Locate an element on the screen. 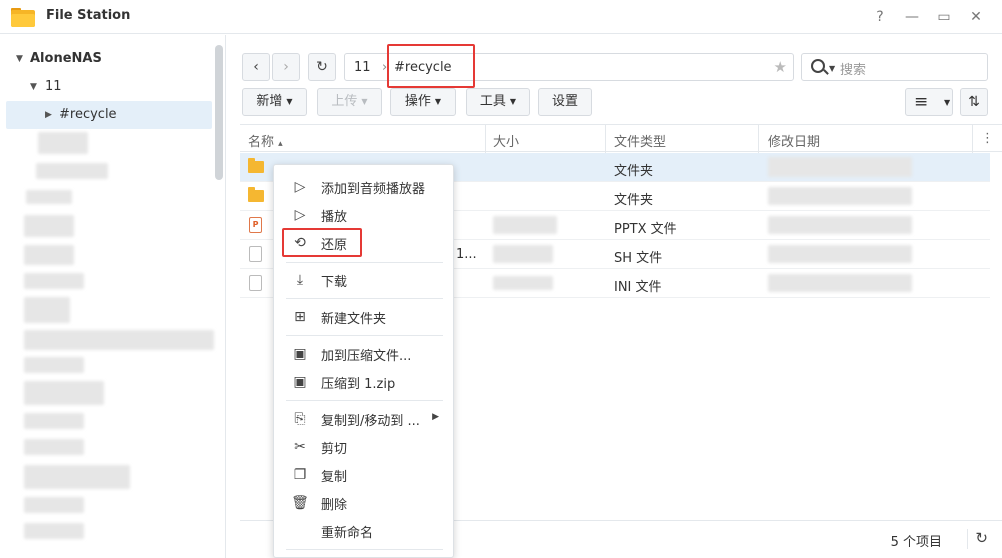 This screenshot has width=1002, height=558. column-name: 名称 ▴ is located at coordinates (265, 140).